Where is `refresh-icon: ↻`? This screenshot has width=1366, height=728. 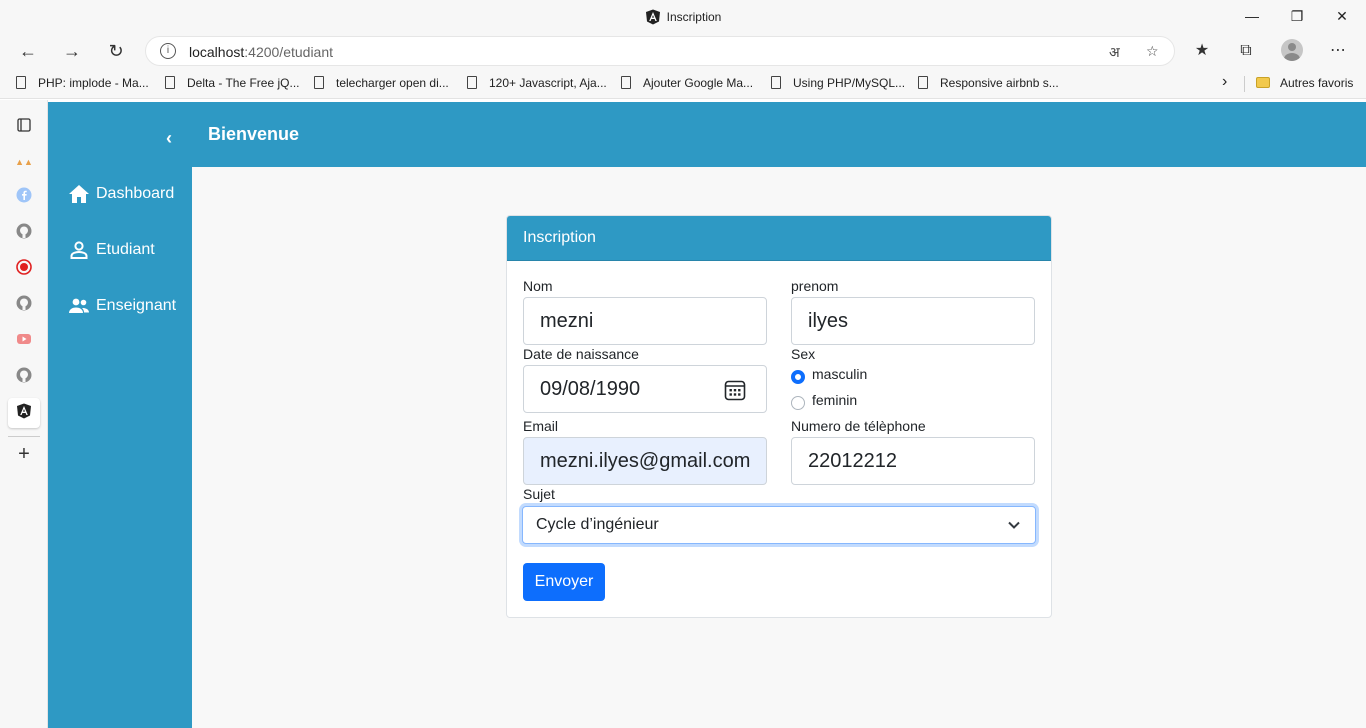 refresh-icon: ↻ is located at coordinates (116, 51).